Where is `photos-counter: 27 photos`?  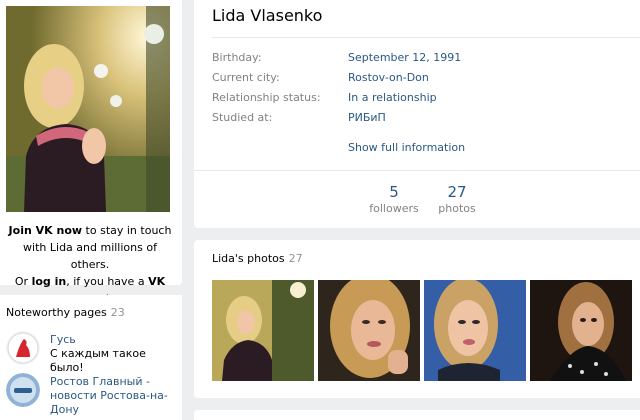 photos-counter: 27 photos is located at coordinates (457, 200).